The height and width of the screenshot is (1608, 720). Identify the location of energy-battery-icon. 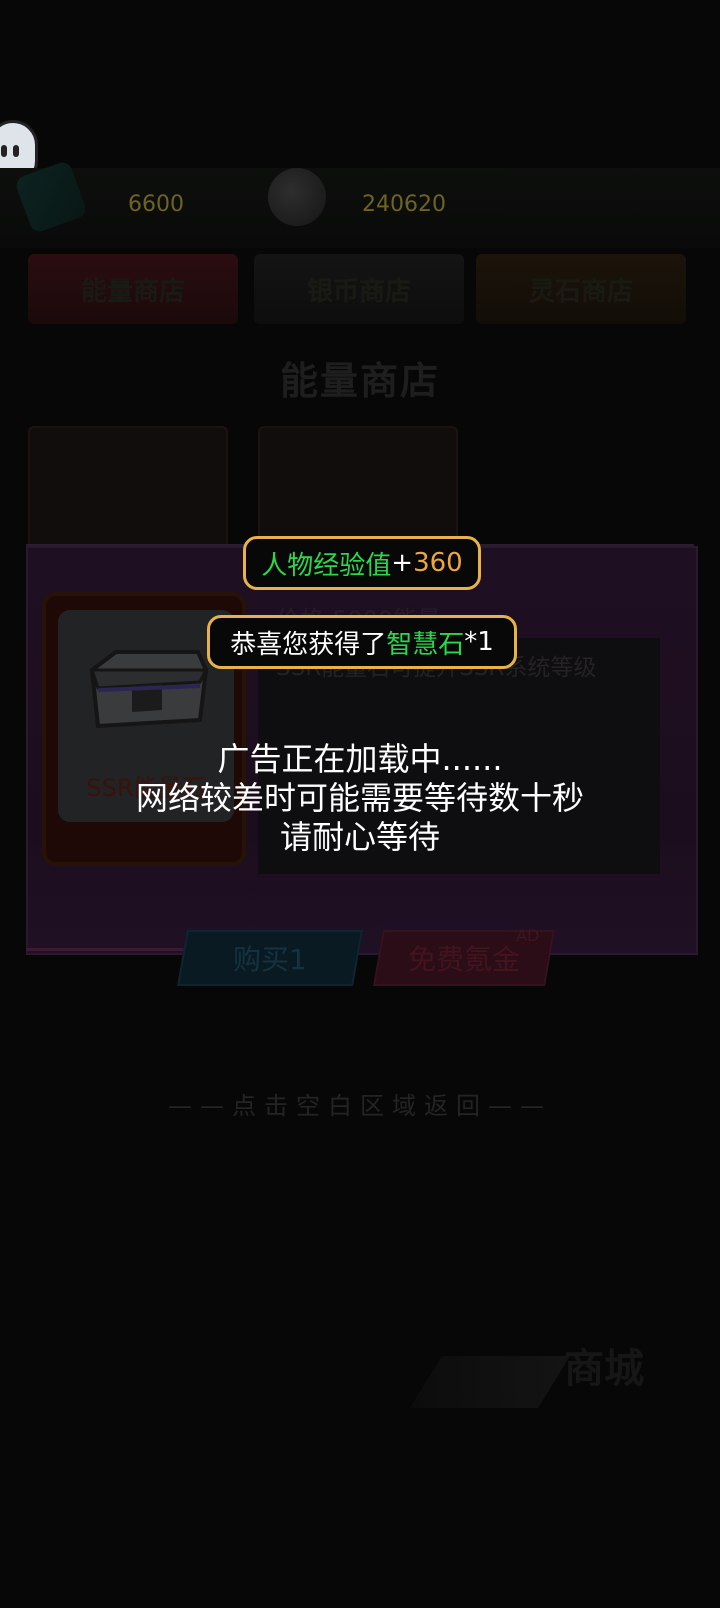
(51, 197).